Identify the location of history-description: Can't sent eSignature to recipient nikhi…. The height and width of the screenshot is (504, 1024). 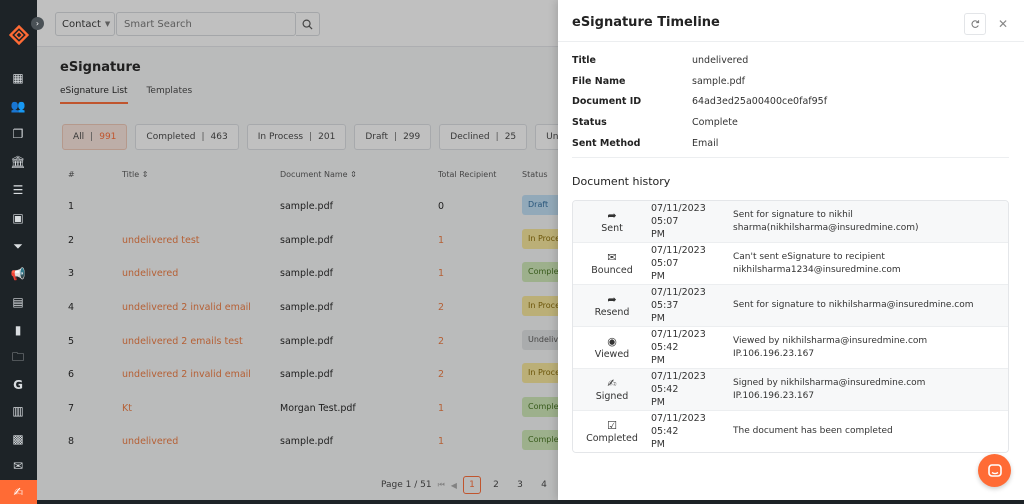
(817, 263).